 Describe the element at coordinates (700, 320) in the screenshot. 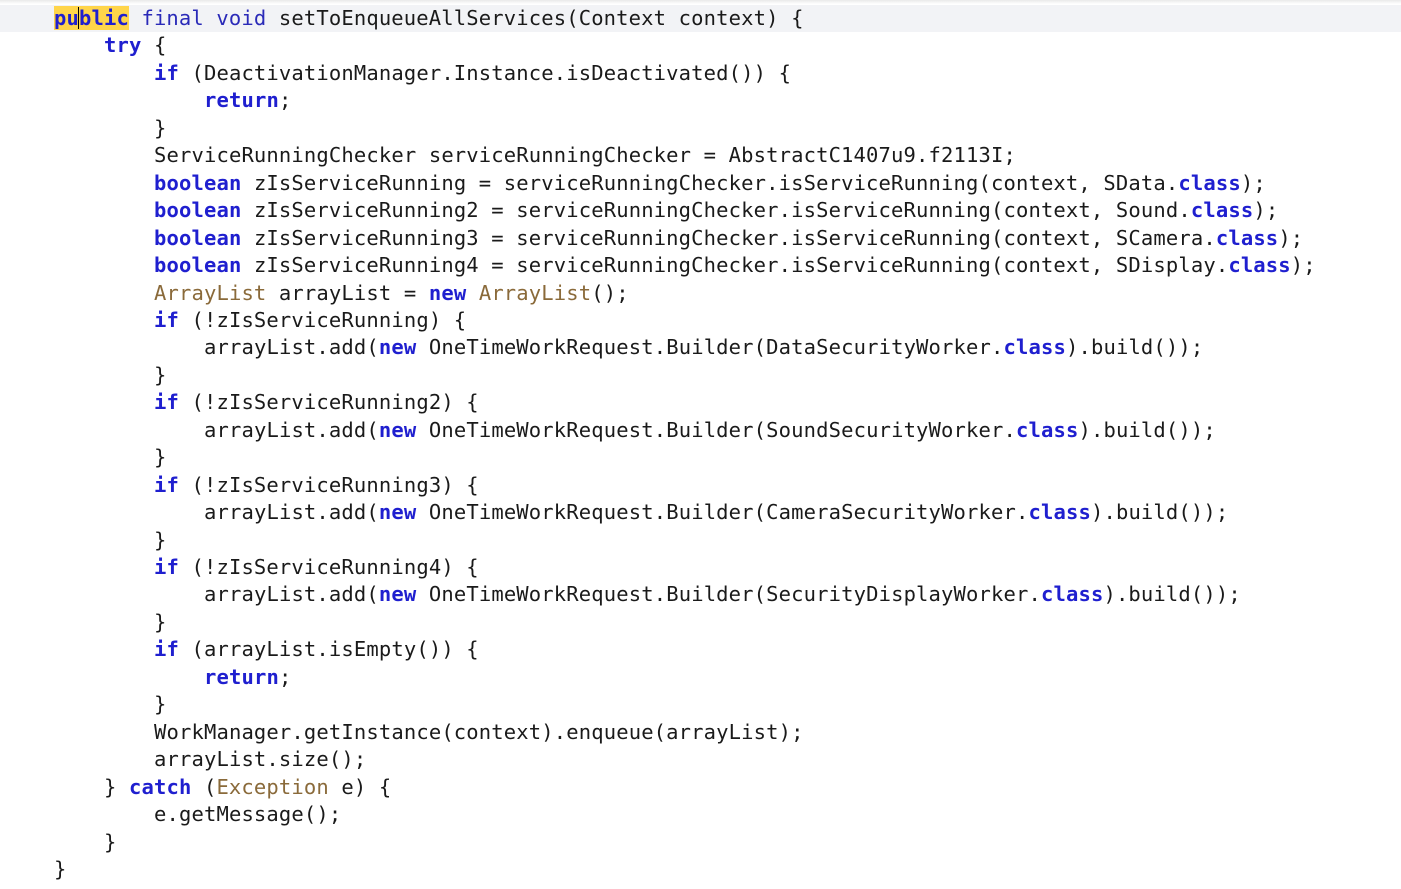

I see `code-line: if (!zIsServiceRunning) {` at that location.